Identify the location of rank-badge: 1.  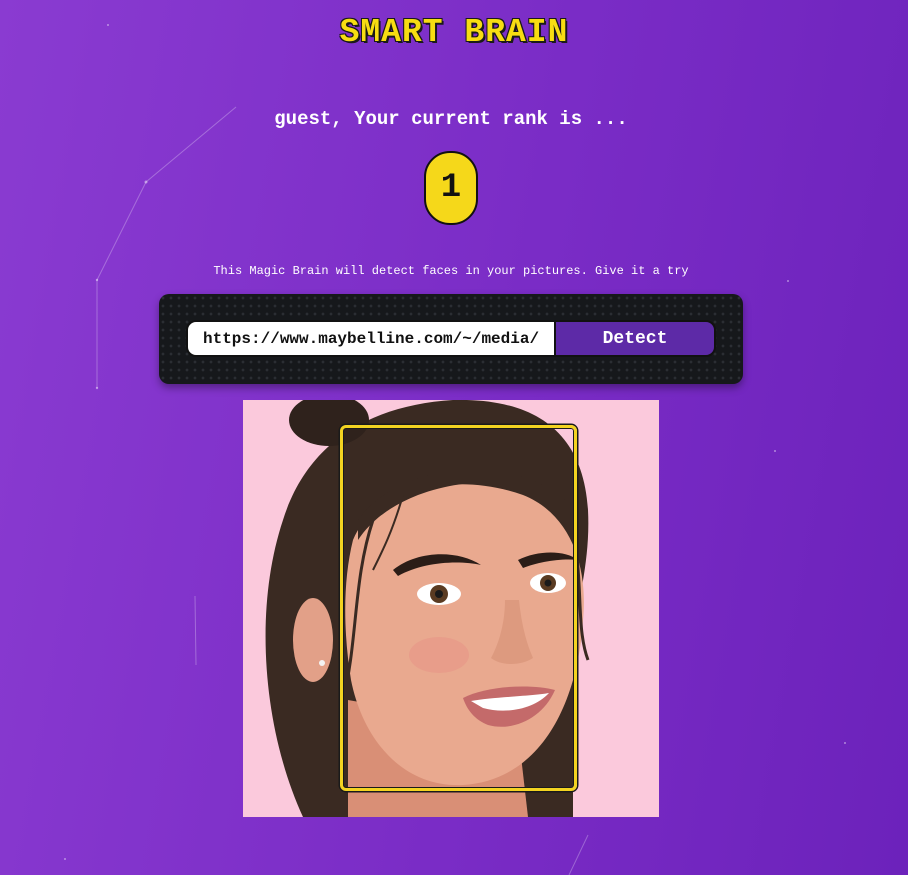
(451, 188).